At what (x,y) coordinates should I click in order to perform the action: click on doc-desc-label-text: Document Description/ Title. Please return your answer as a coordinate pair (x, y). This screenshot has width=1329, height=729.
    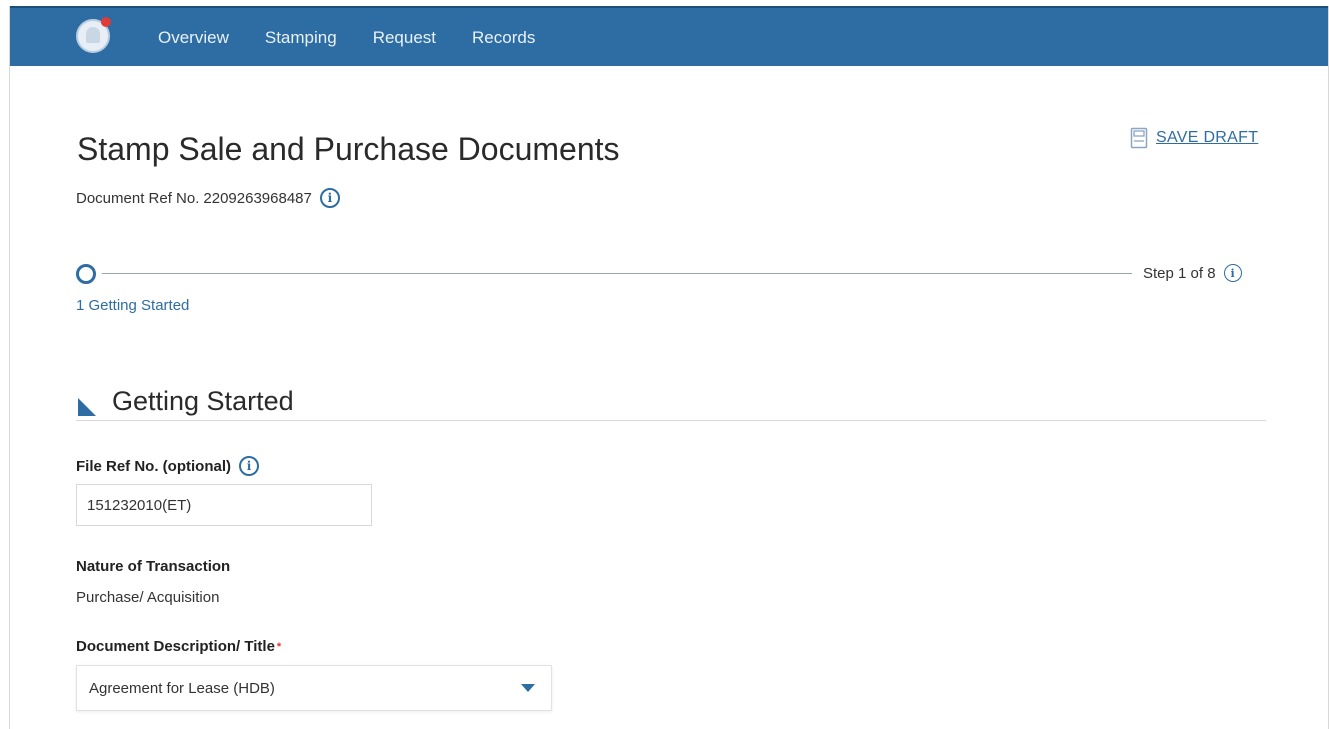
    Looking at the image, I should click on (175, 646).